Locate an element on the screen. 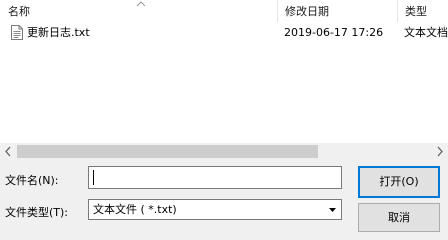 The height and width of the screenshot is (240, 448). file-name: 更新日志.txt is located at coordinates (58, 32).